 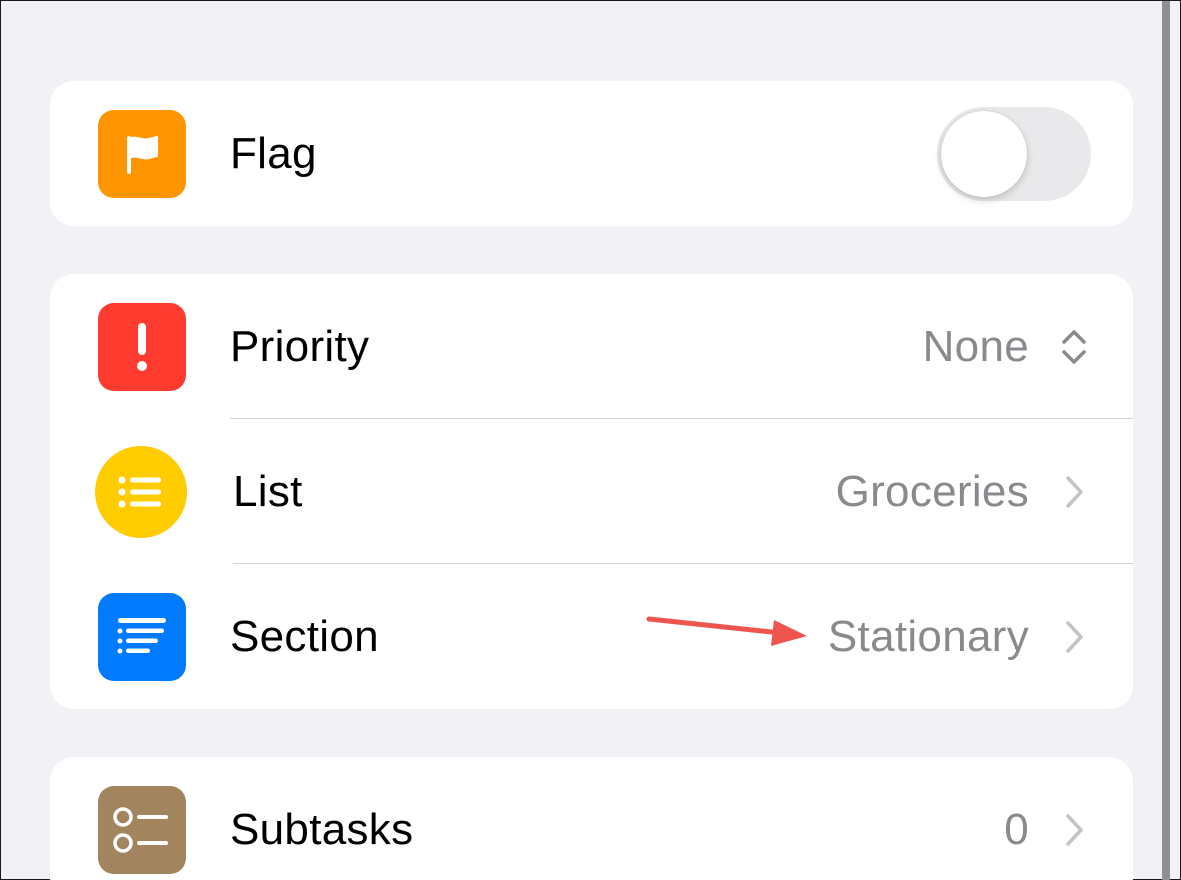 What do you see at coordinates (300, 346) in the screenshot?
I see `priority-label: Priority` at bounding box center [300, 346].